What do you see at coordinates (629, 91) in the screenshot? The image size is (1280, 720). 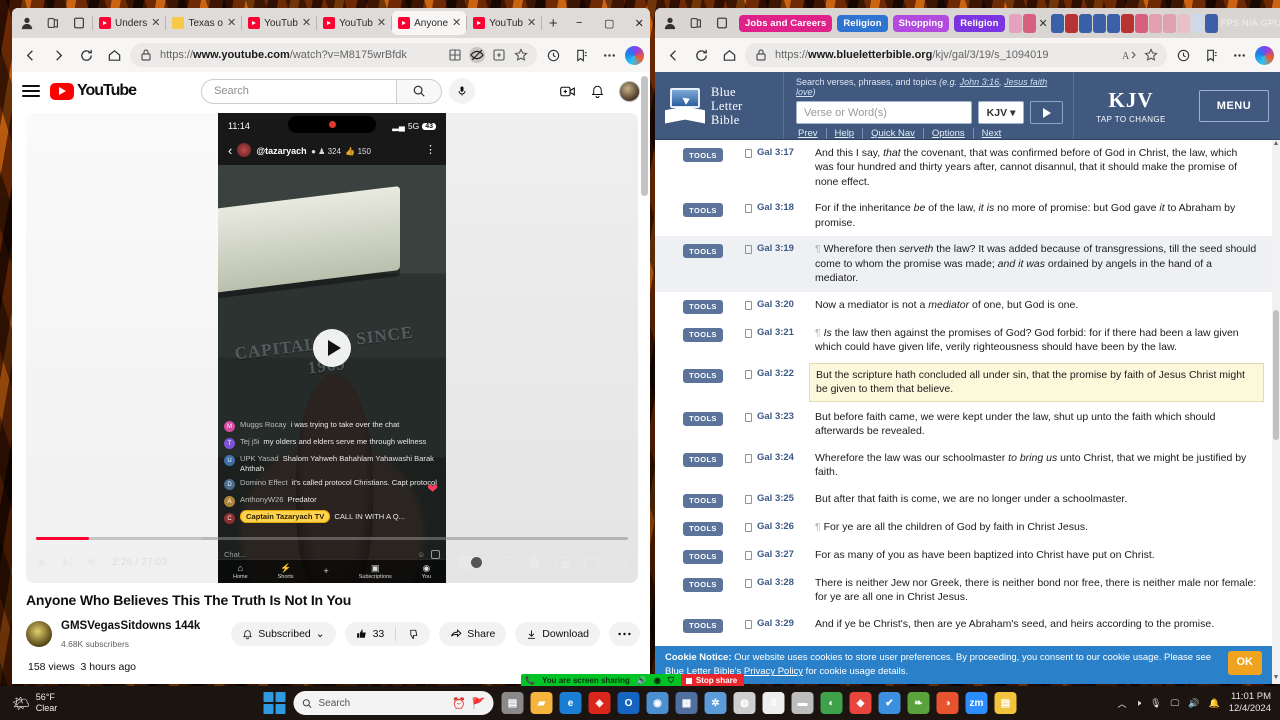 I see `avatar` at bounding box center [629, 91].